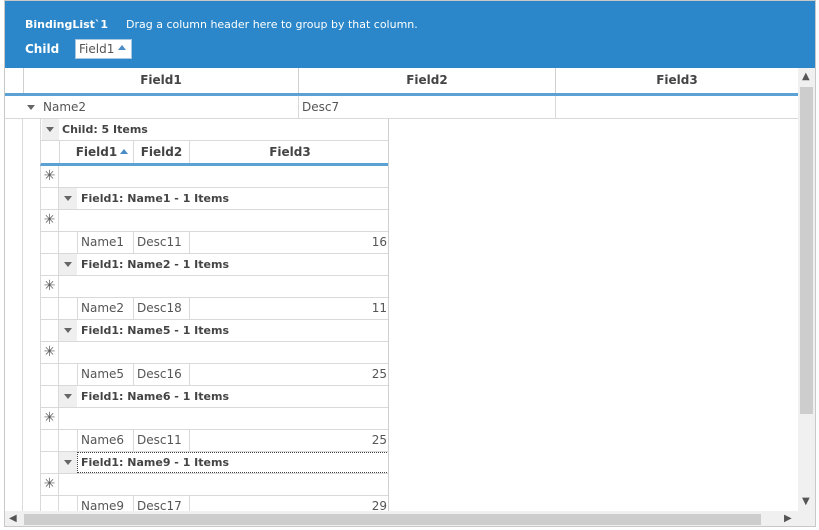 The image size is (819, 530). What do you see at coordinates (160, 80) in the screenshot?
I see `master-header-field1: Field1` at bounding box center [160, 80].